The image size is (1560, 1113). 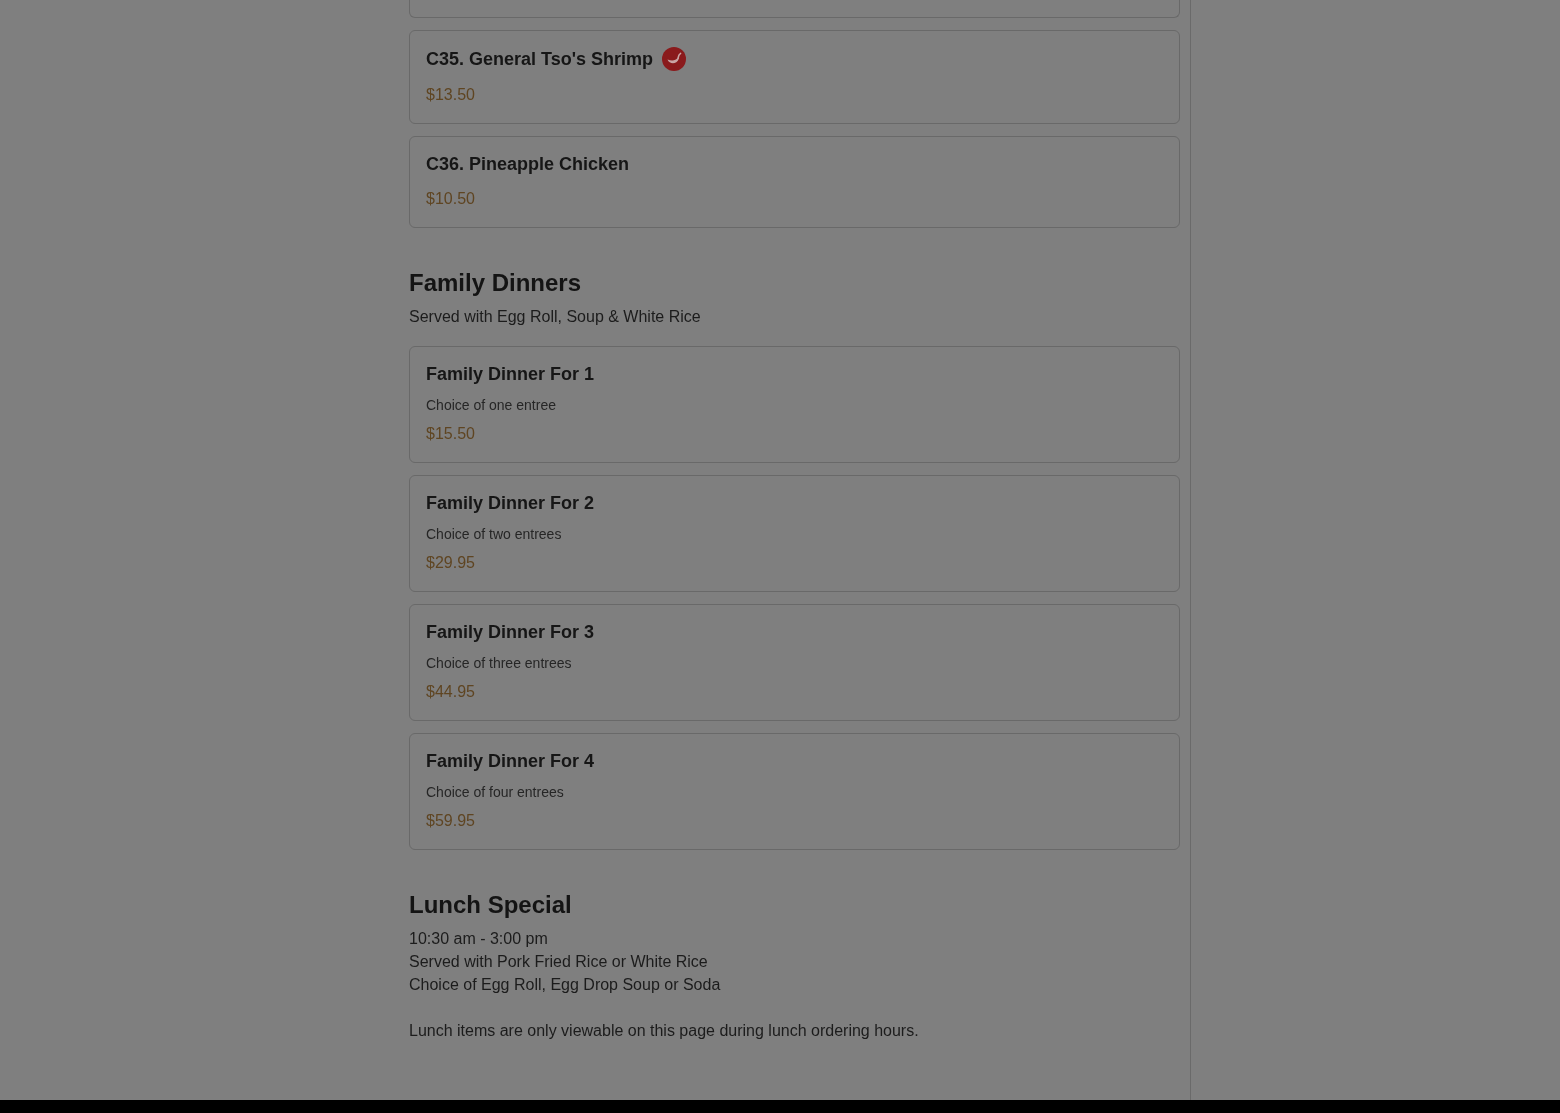 I want to click on menu-item-card: Family Dinner For 1 Choice of one entree $15.50, so click(x=794, y=404).